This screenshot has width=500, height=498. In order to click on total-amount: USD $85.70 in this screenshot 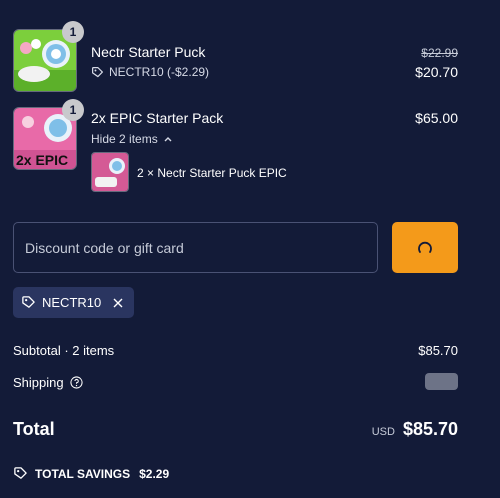, I will do `click(415, 429)`.